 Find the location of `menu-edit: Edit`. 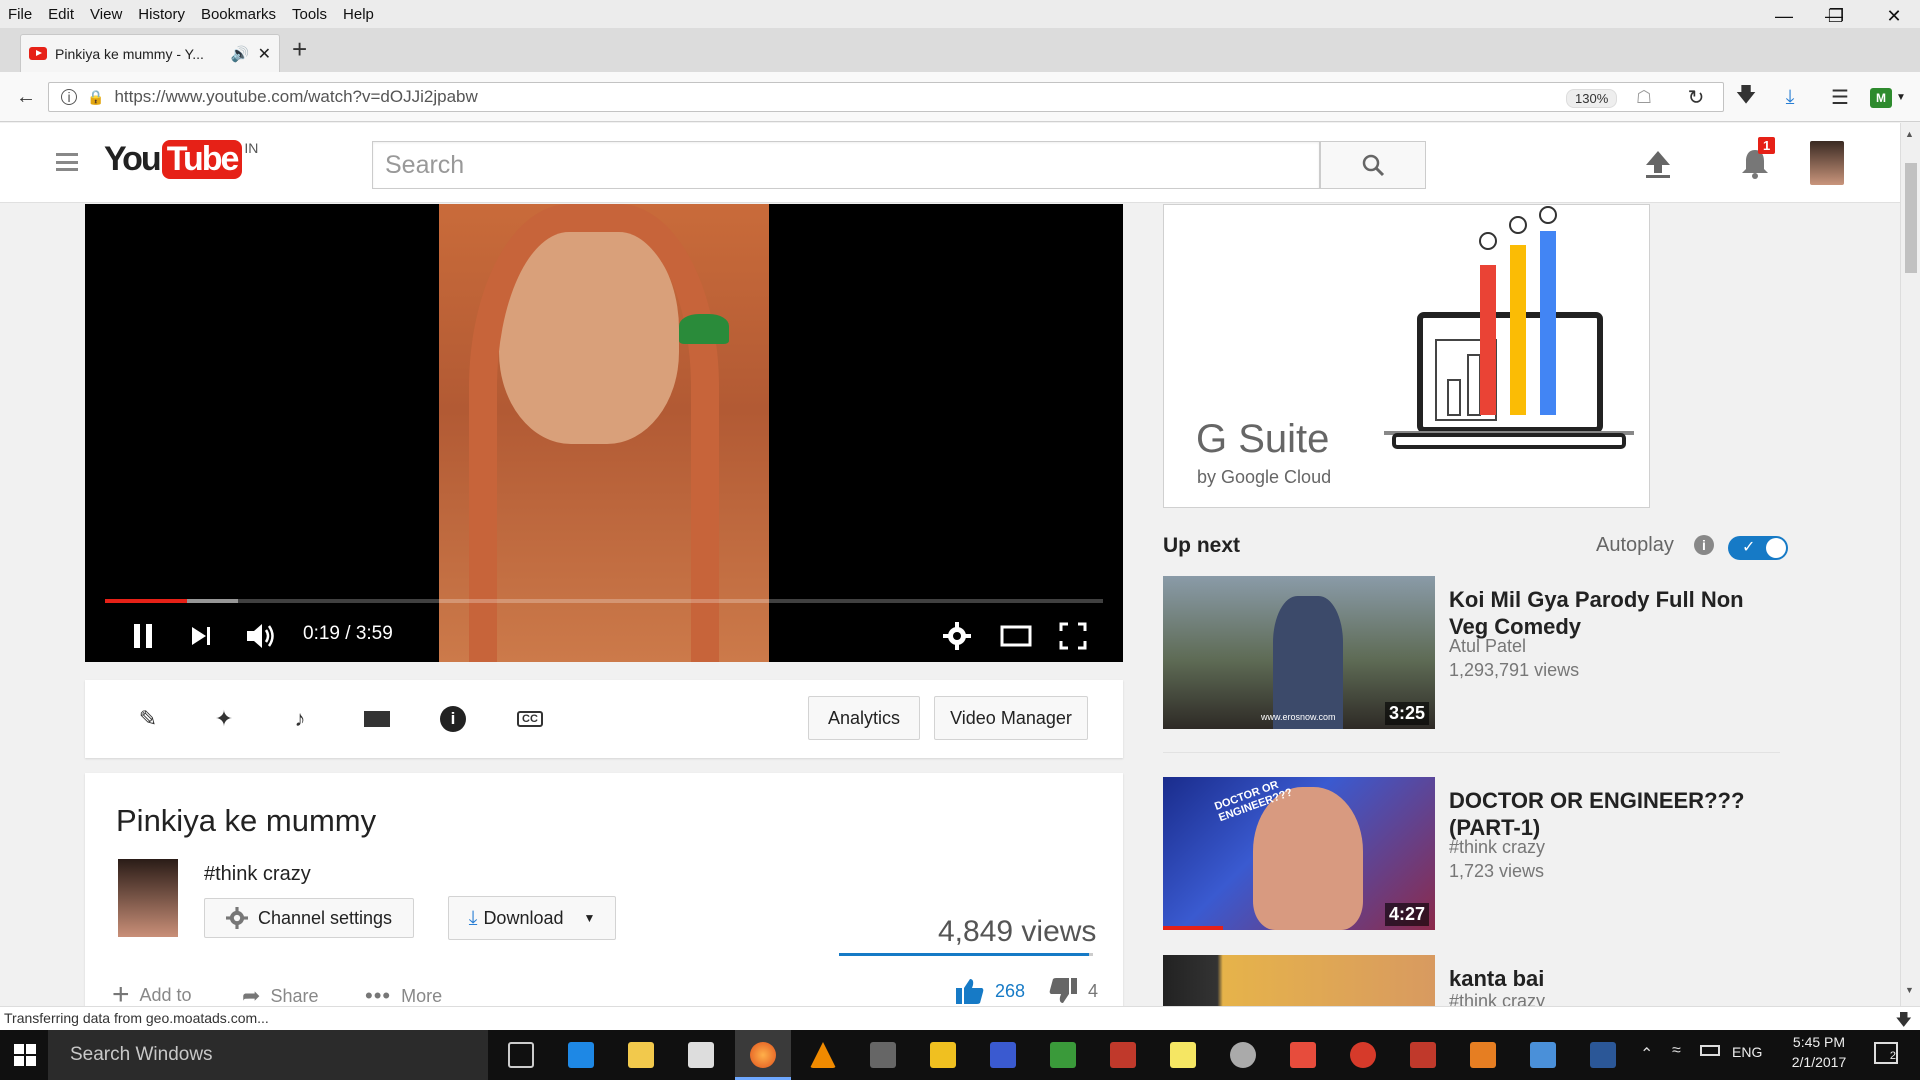

menu-edit: Edit is located at coordinates (61, 14).